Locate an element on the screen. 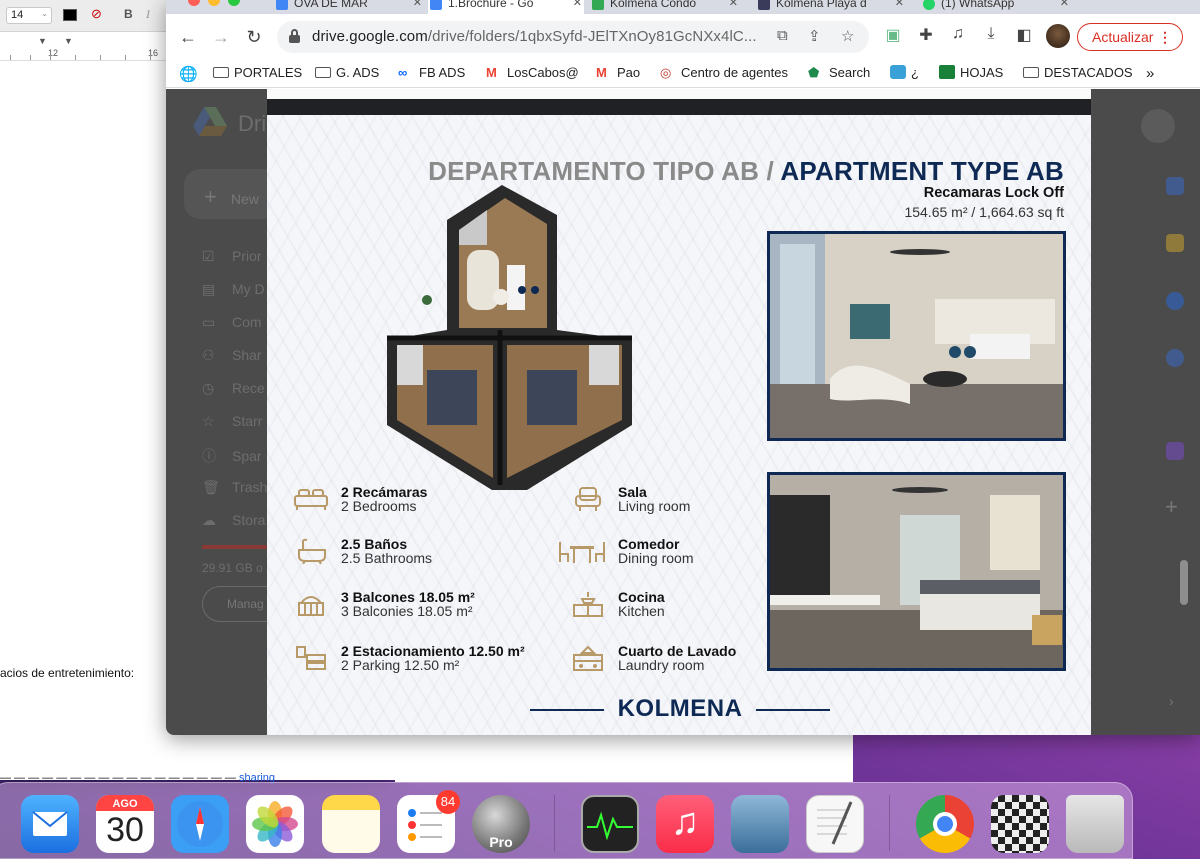 Image resolution: width=1200 pixels, height=859 pixels. bookmark-fb-ads: ∞ FB ADS is located at coordinates (431, 72).